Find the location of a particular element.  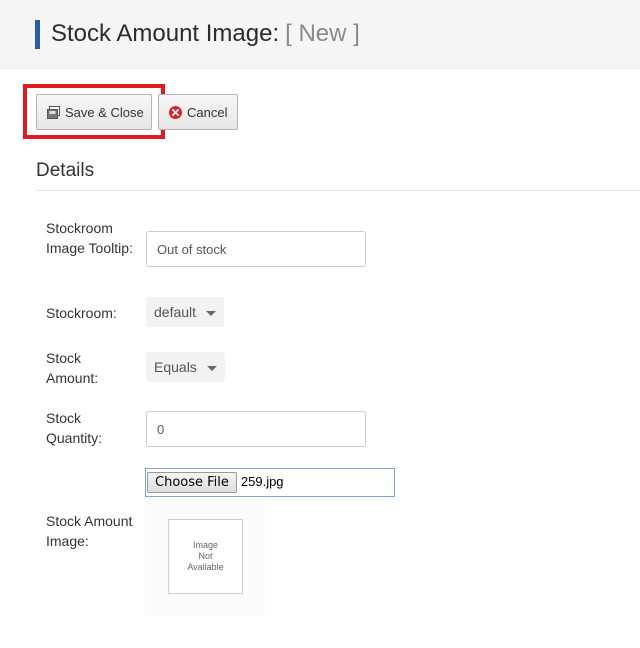

placeholder-line-1: Image is located at coordinates (205, 545).